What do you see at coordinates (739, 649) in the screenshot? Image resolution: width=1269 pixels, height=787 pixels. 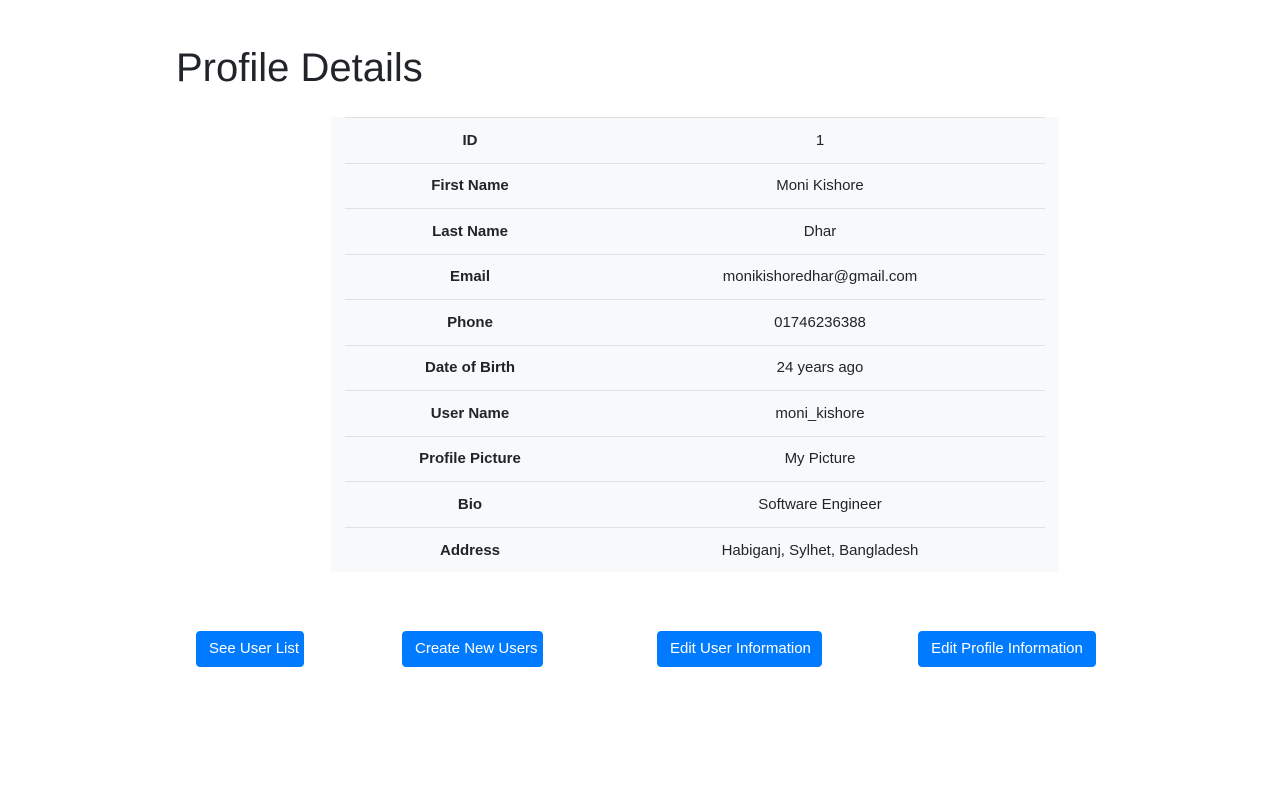 I see `edit-user-information-button: Edit User Information` at bounding box center [739, 649].